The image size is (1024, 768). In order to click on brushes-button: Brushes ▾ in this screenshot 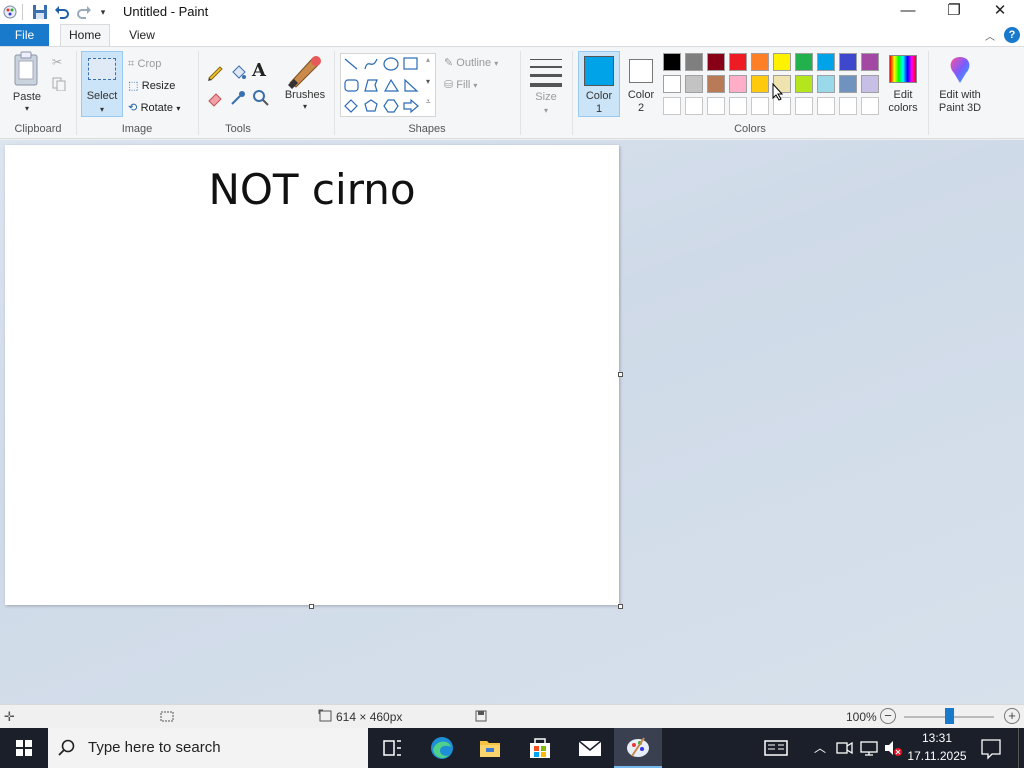, I will do `click(305, 84)`.